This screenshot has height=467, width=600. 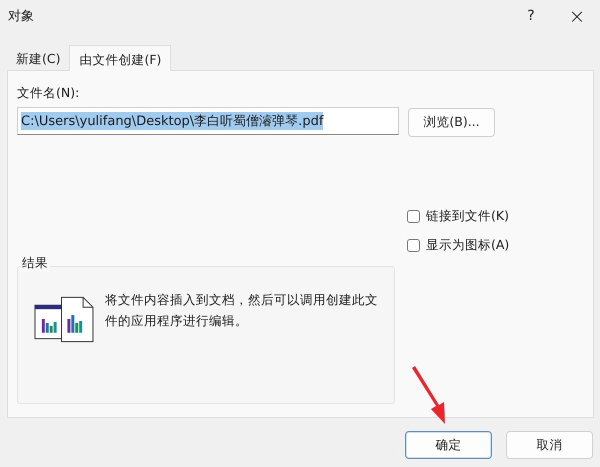 I want to click on close-button: ×, so click(x=577, y=16).